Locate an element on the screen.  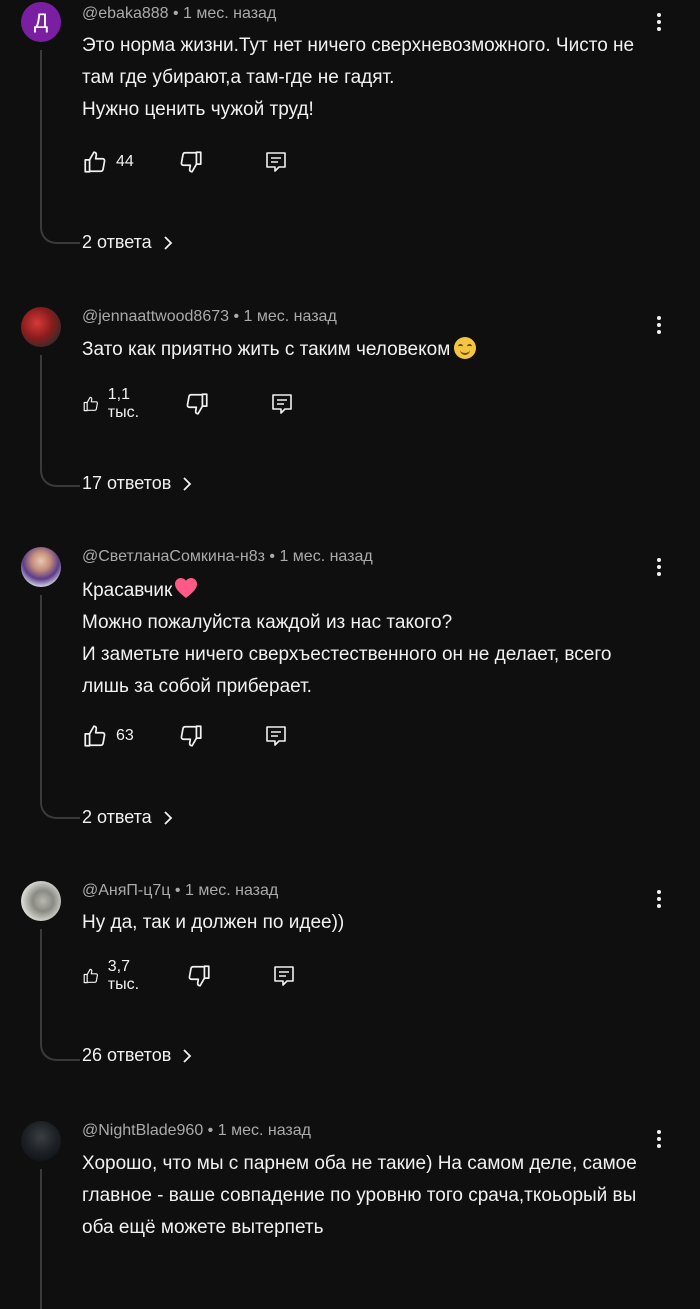
like-button: 3,7 тыс. is located at coordinates (114, 975).